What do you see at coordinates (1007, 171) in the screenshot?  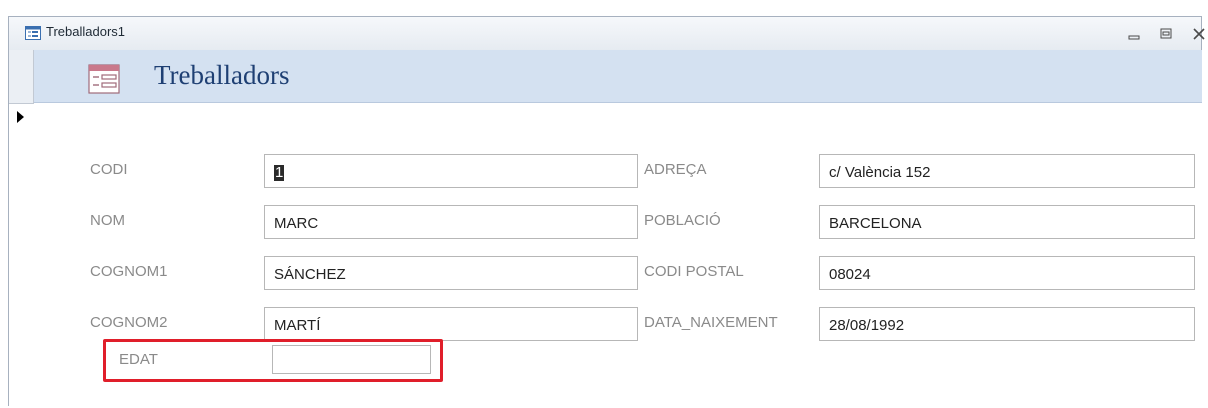 I see `adreca-field: c/ València 152` at bounding box center [1007, 171].